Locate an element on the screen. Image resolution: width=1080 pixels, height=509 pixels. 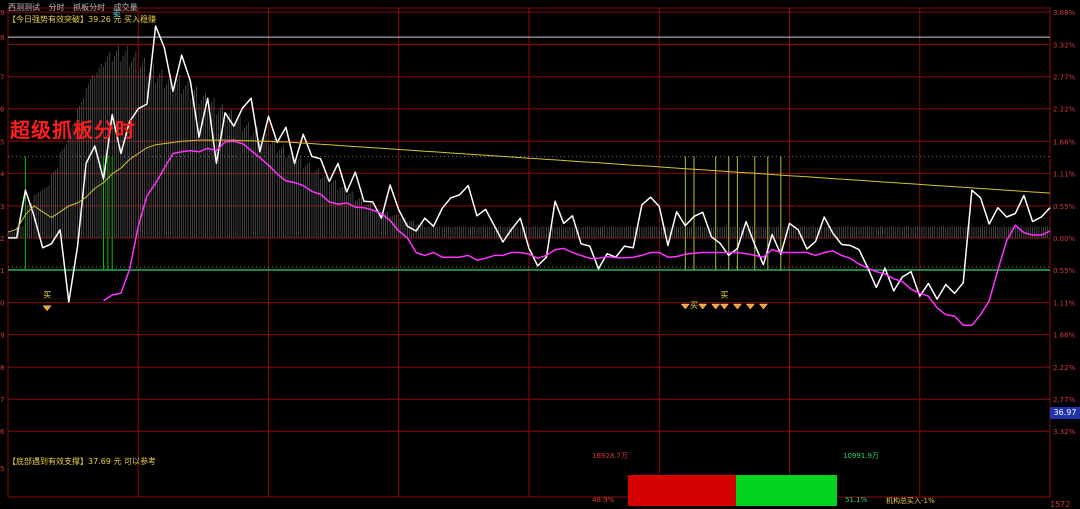
chart-header: 西测测试 分时 抓板分时 成交量 is located at coordinates (76, 7).